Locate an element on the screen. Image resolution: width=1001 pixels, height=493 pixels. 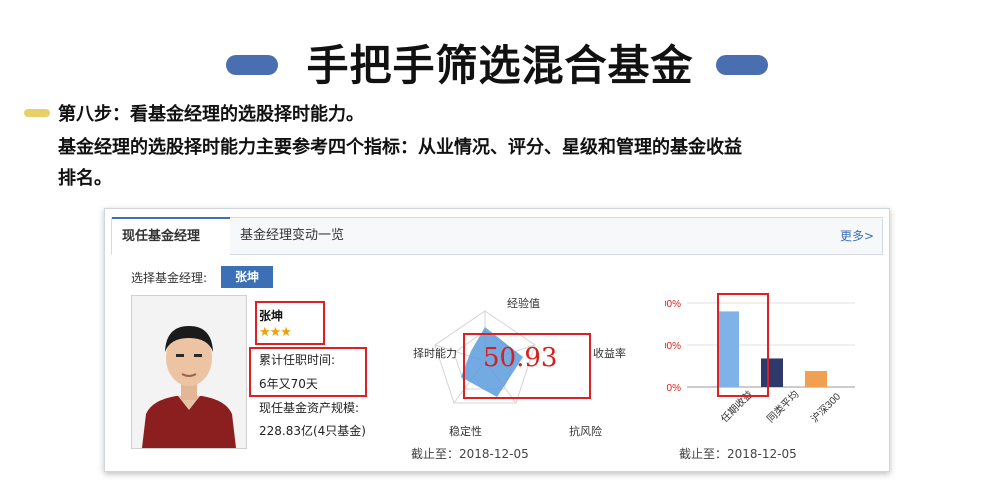
tab-manager-changes: 基金经理变动一览 is located at coordinates (292, 236).